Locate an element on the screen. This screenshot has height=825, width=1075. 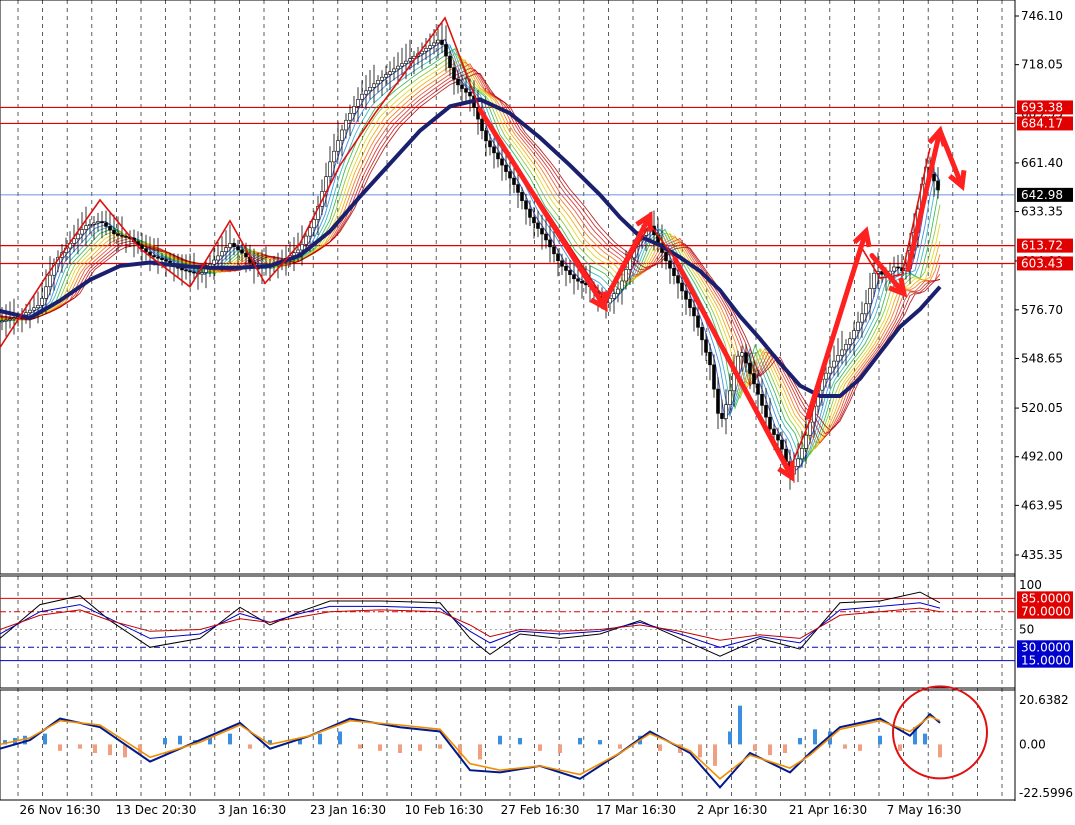
x-tick-label: 26 Nov 16:30 is located at coordinates (60, 810).